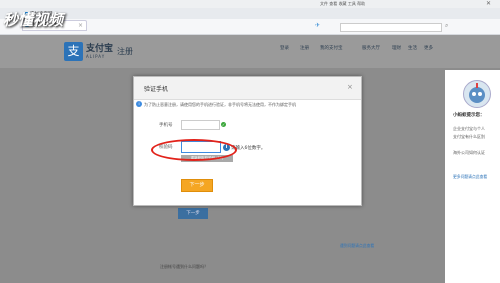 This screenshot has width=500, height=283. What do you see at coordinates (357, 246) in the screenshot?
I see `help-link: 遇到问题请点此查看` at bounding box center [357, 246].